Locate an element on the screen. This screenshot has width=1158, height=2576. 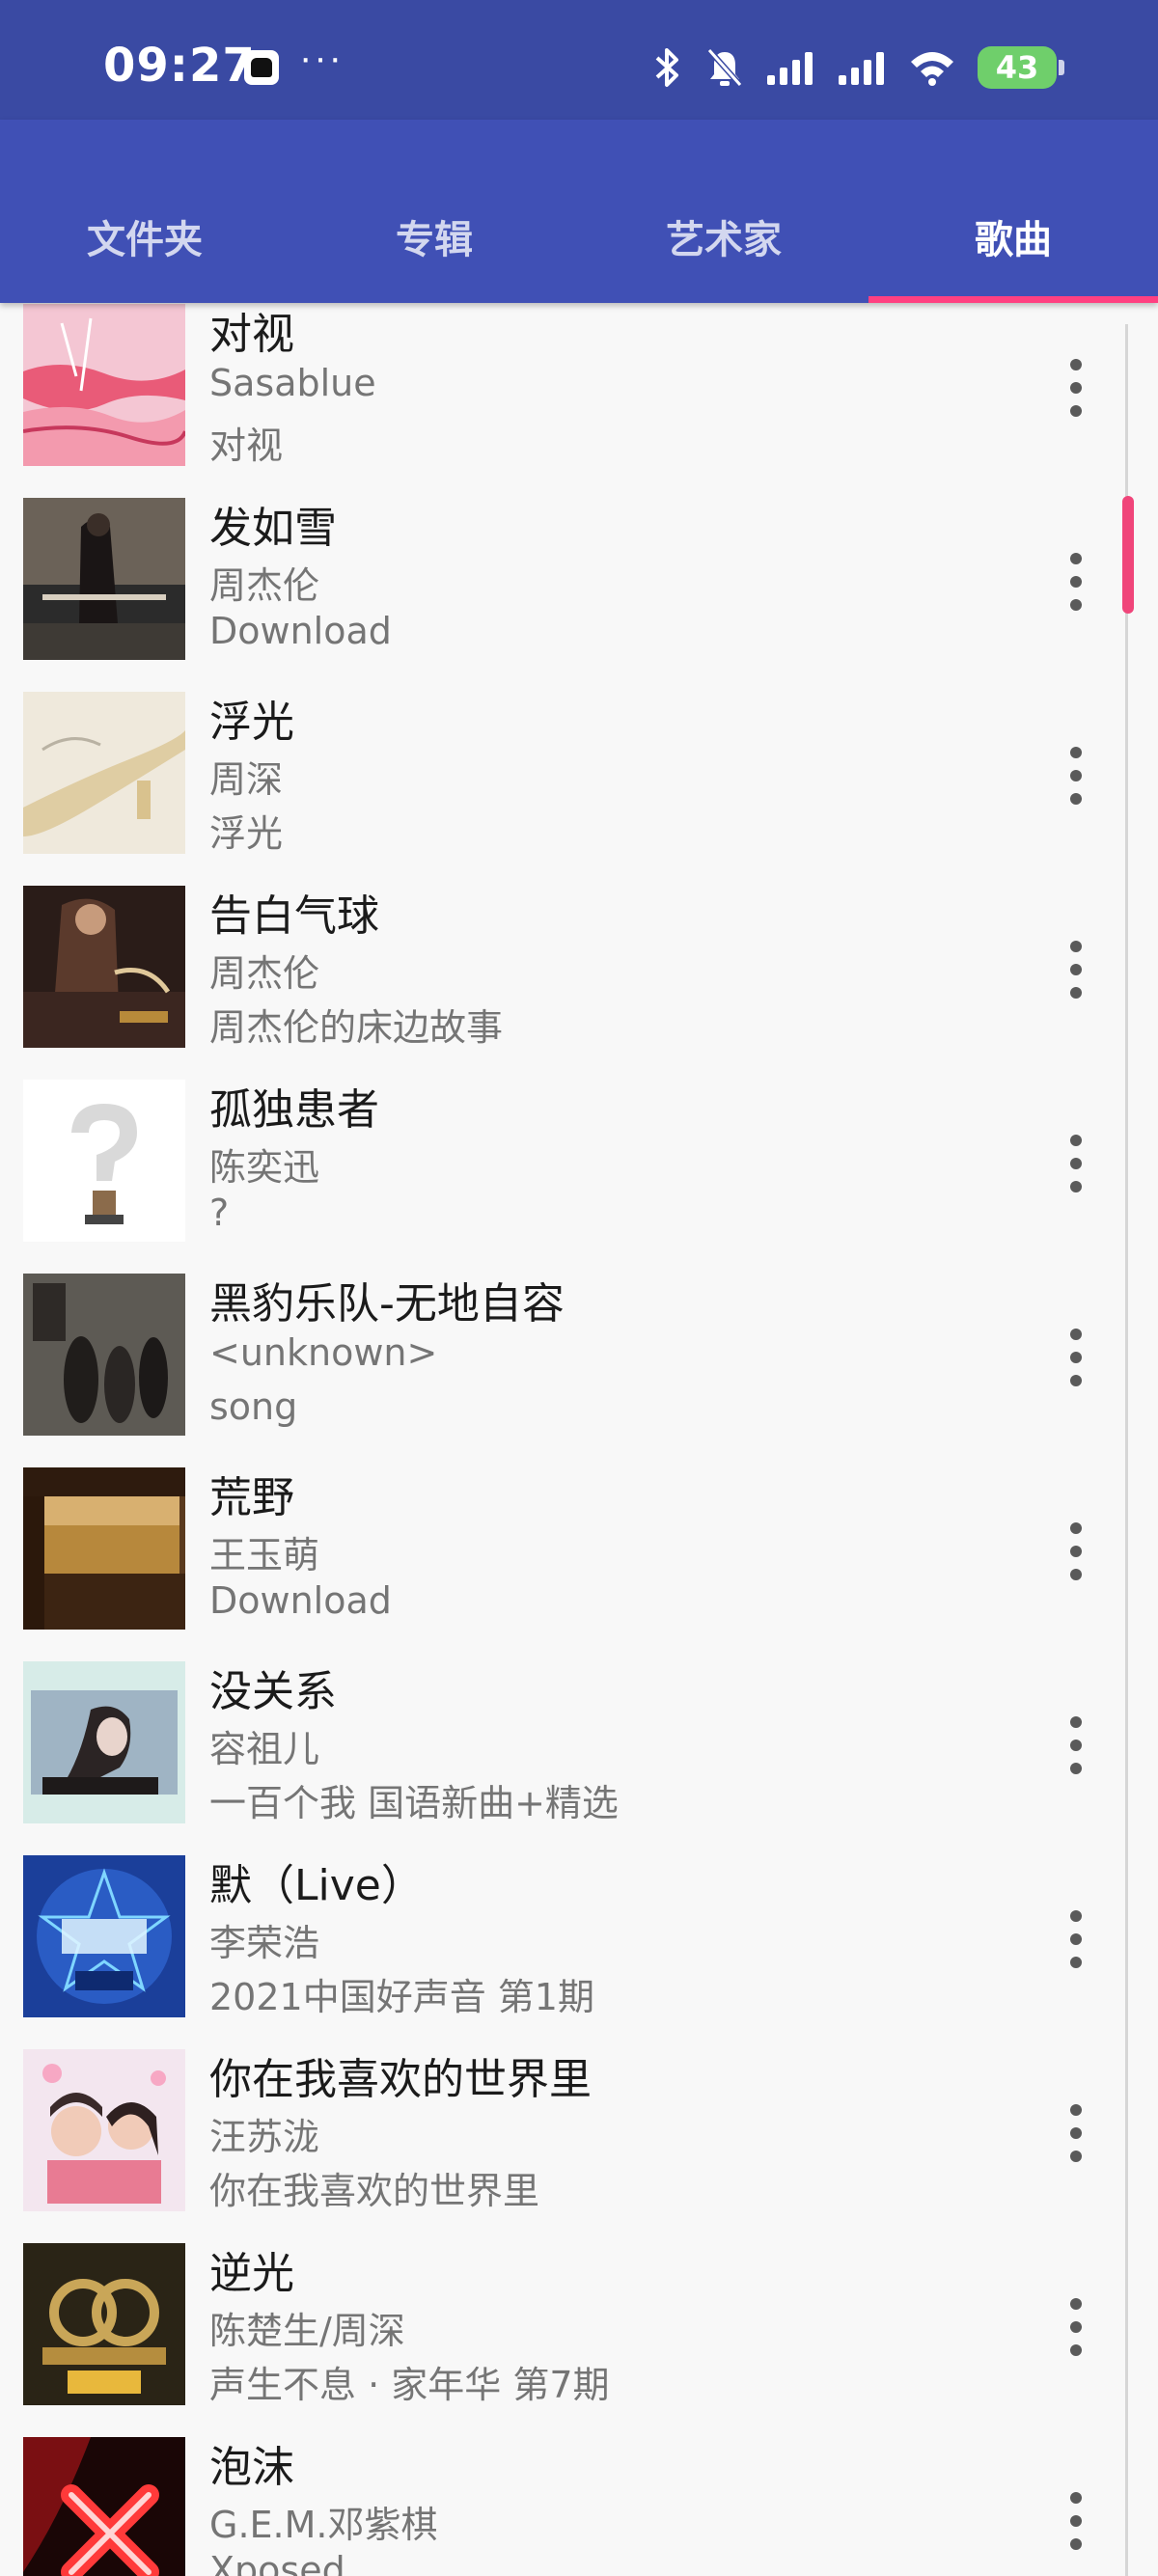
song-album: song is located at coordinates (253, 1406).